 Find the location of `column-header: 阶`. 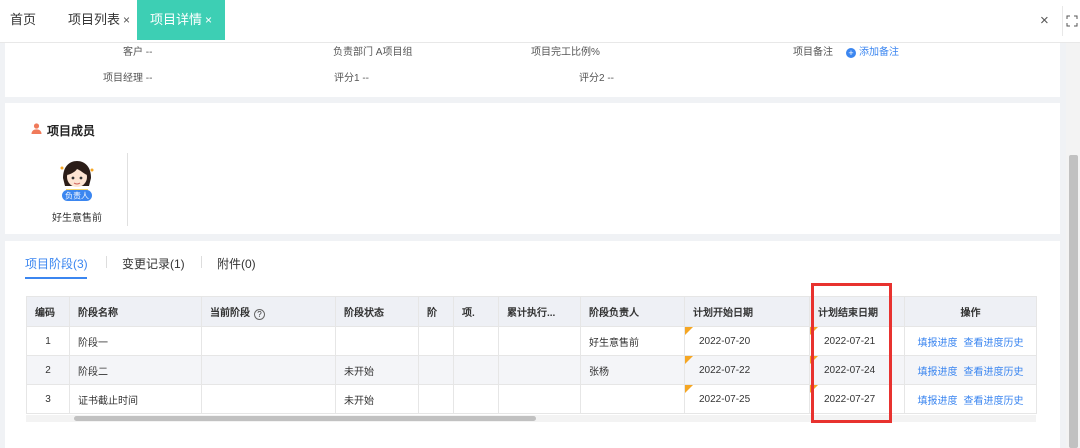

column-header: 阶 is located at coordinates (436, 311).